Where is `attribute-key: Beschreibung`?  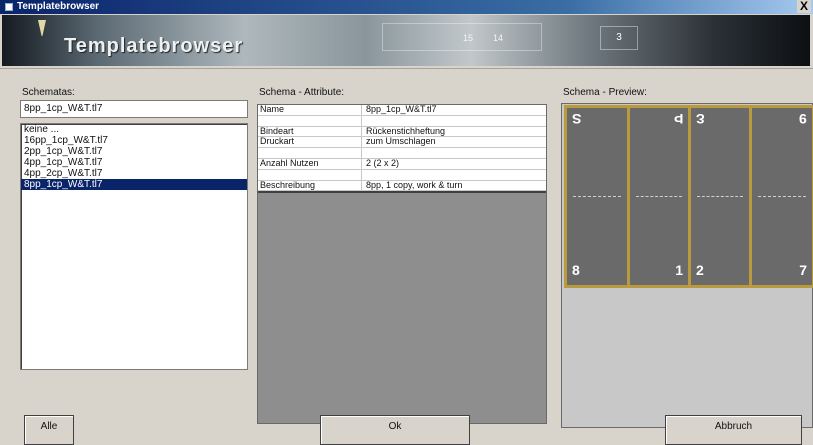 attribute-key: Beschreibung is located at coordinates (310, 185).